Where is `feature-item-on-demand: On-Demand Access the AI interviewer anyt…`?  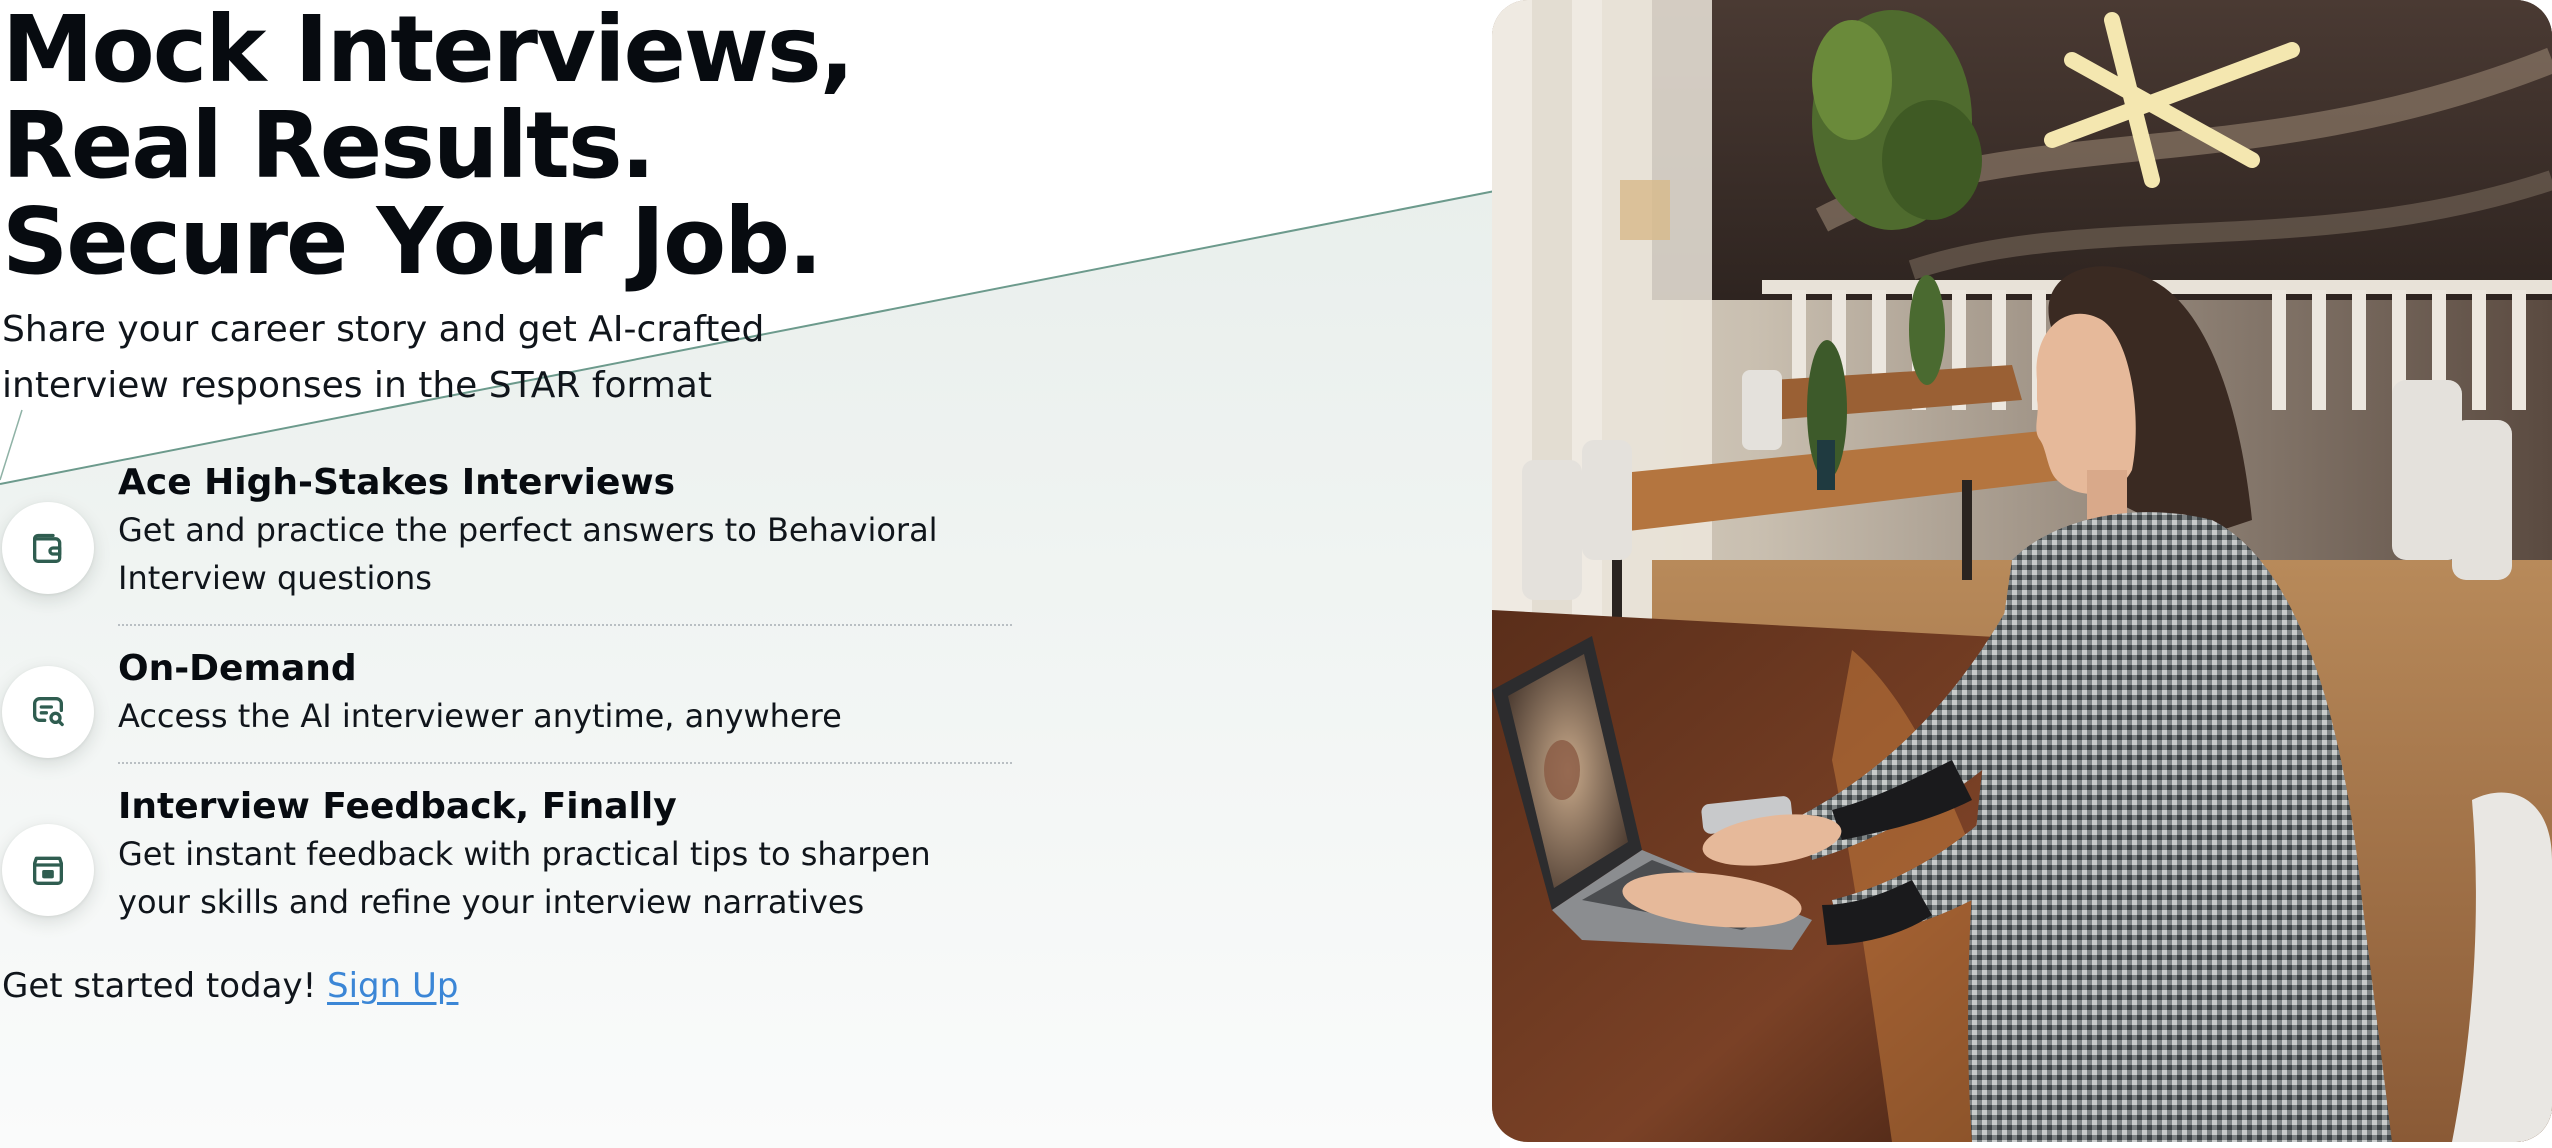
feature-item-on-demand: On-Demand Access the AI interviewer anyt… is located at coordinates (506, 702).